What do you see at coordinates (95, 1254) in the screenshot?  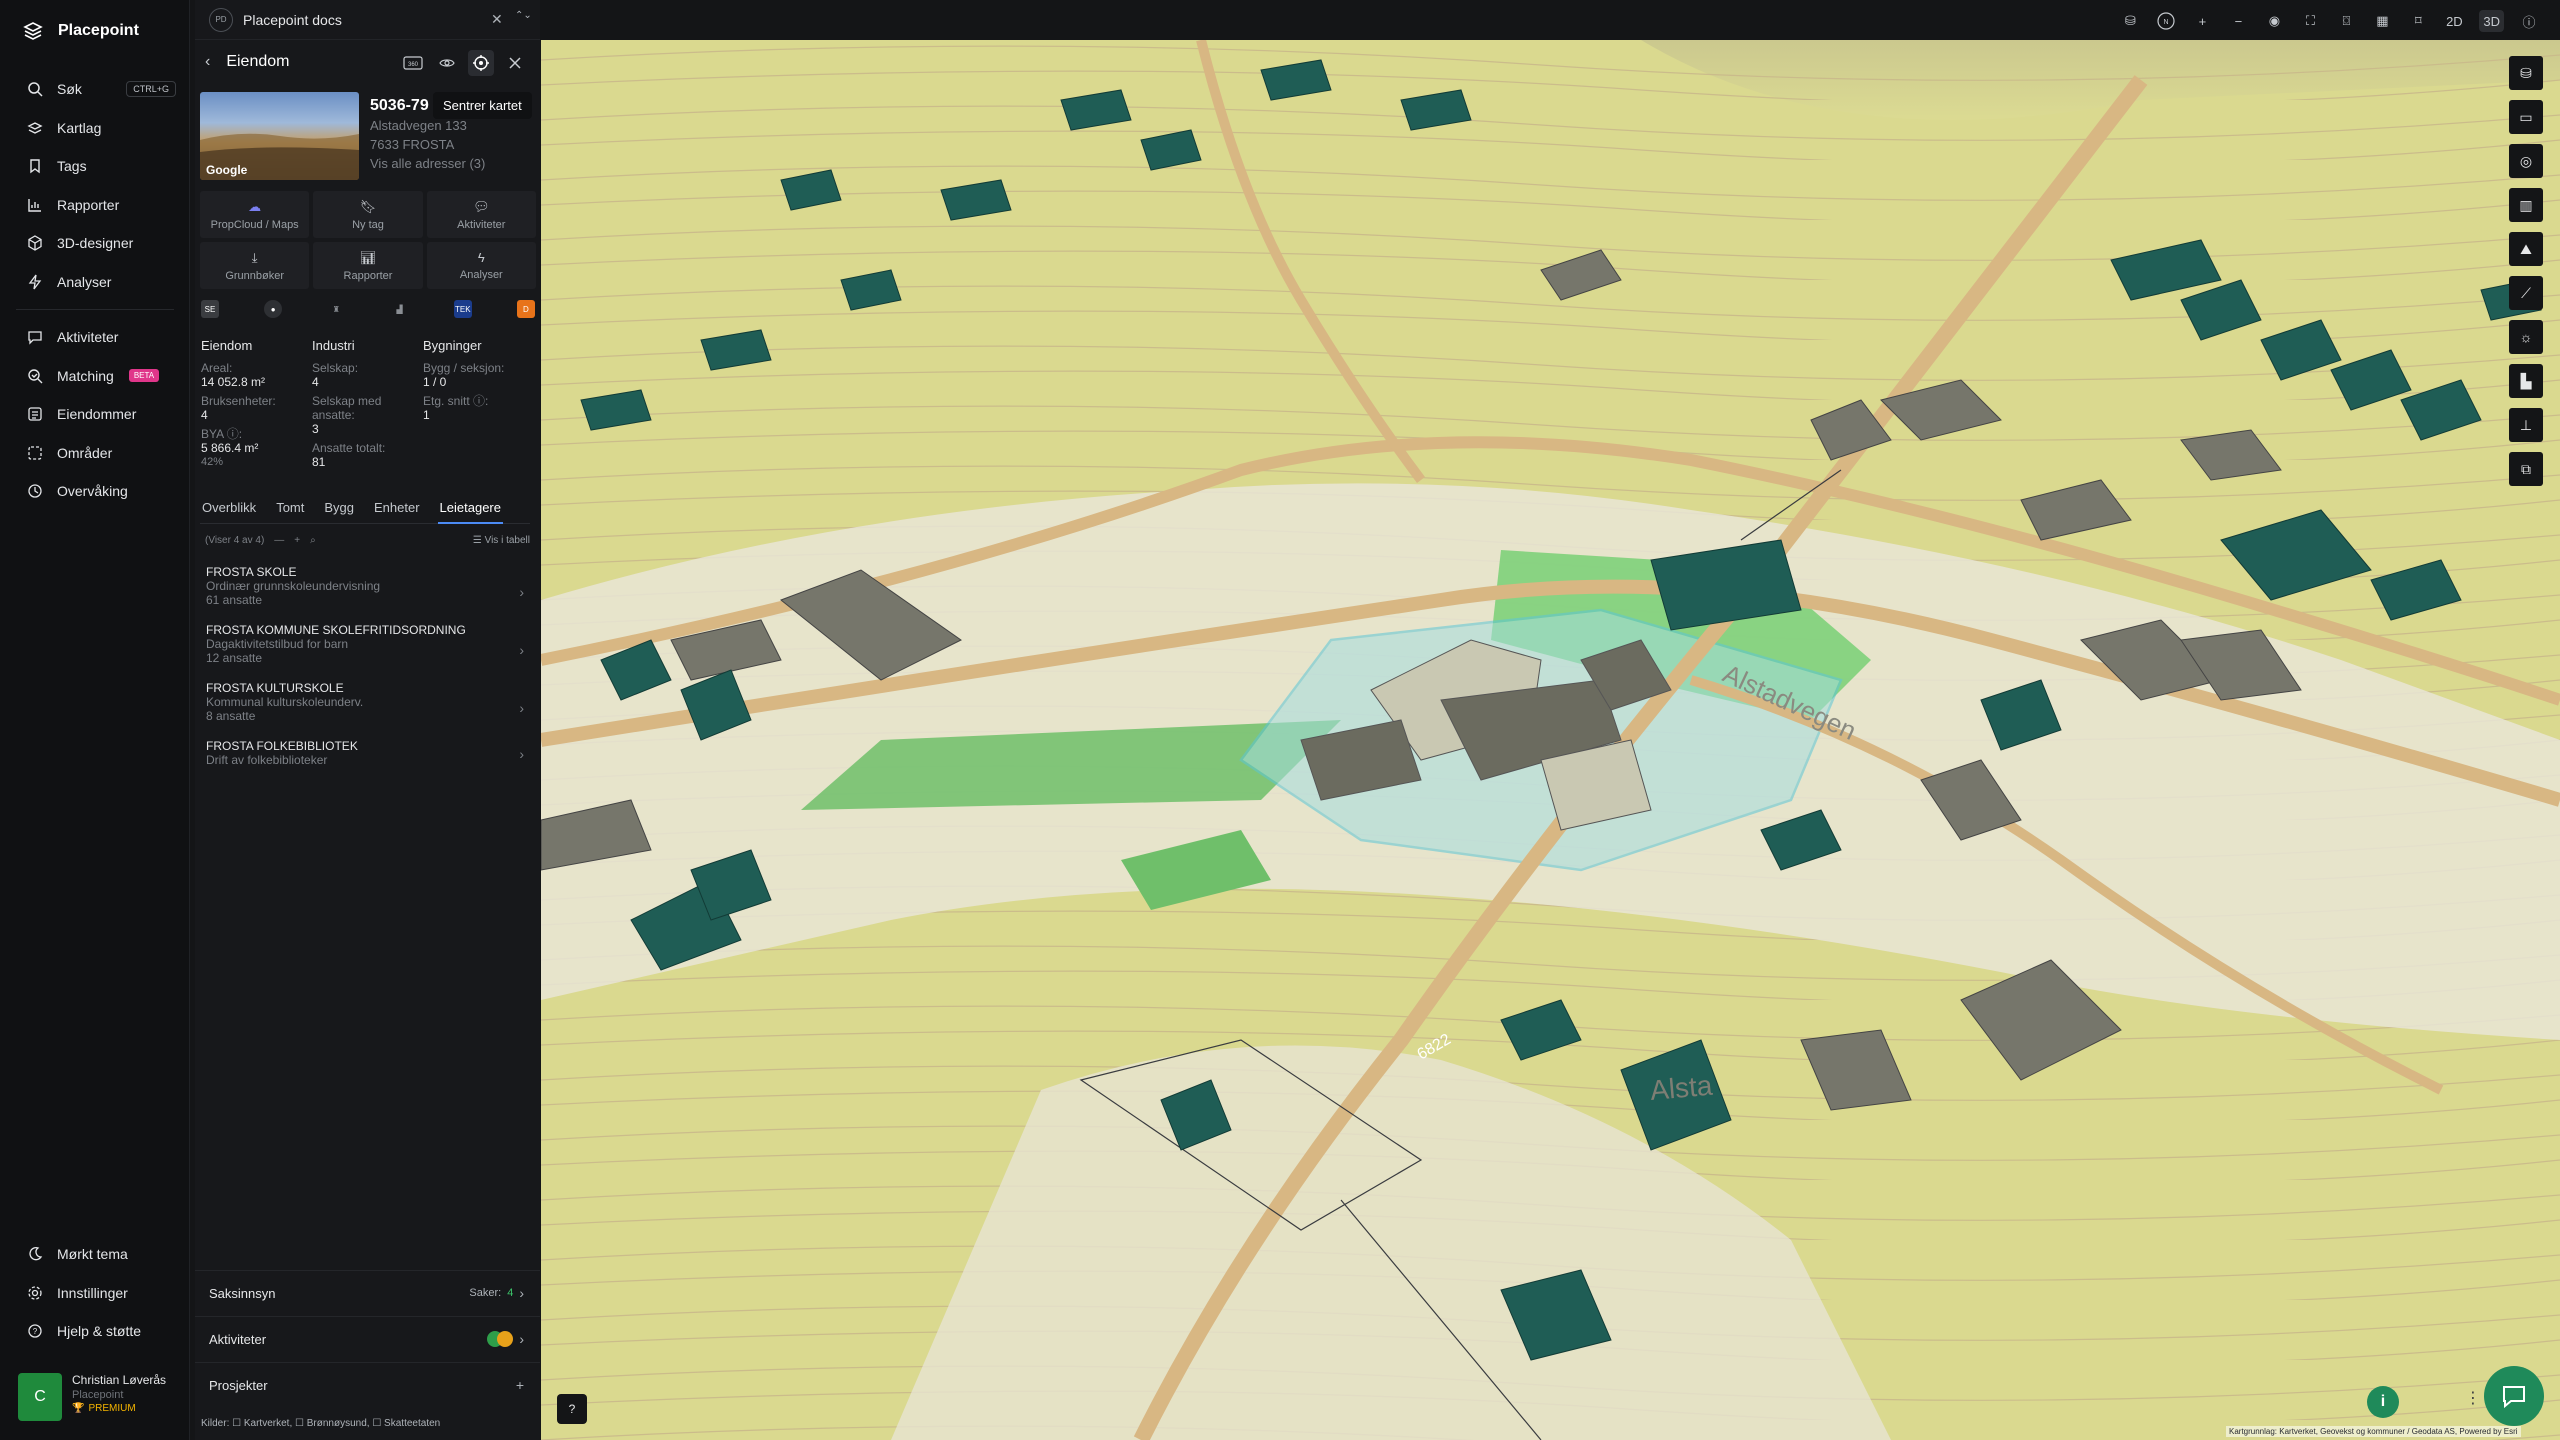 I see `nav-item-dark-theme: Mørkt tema` at bounding box center [95, 1254].